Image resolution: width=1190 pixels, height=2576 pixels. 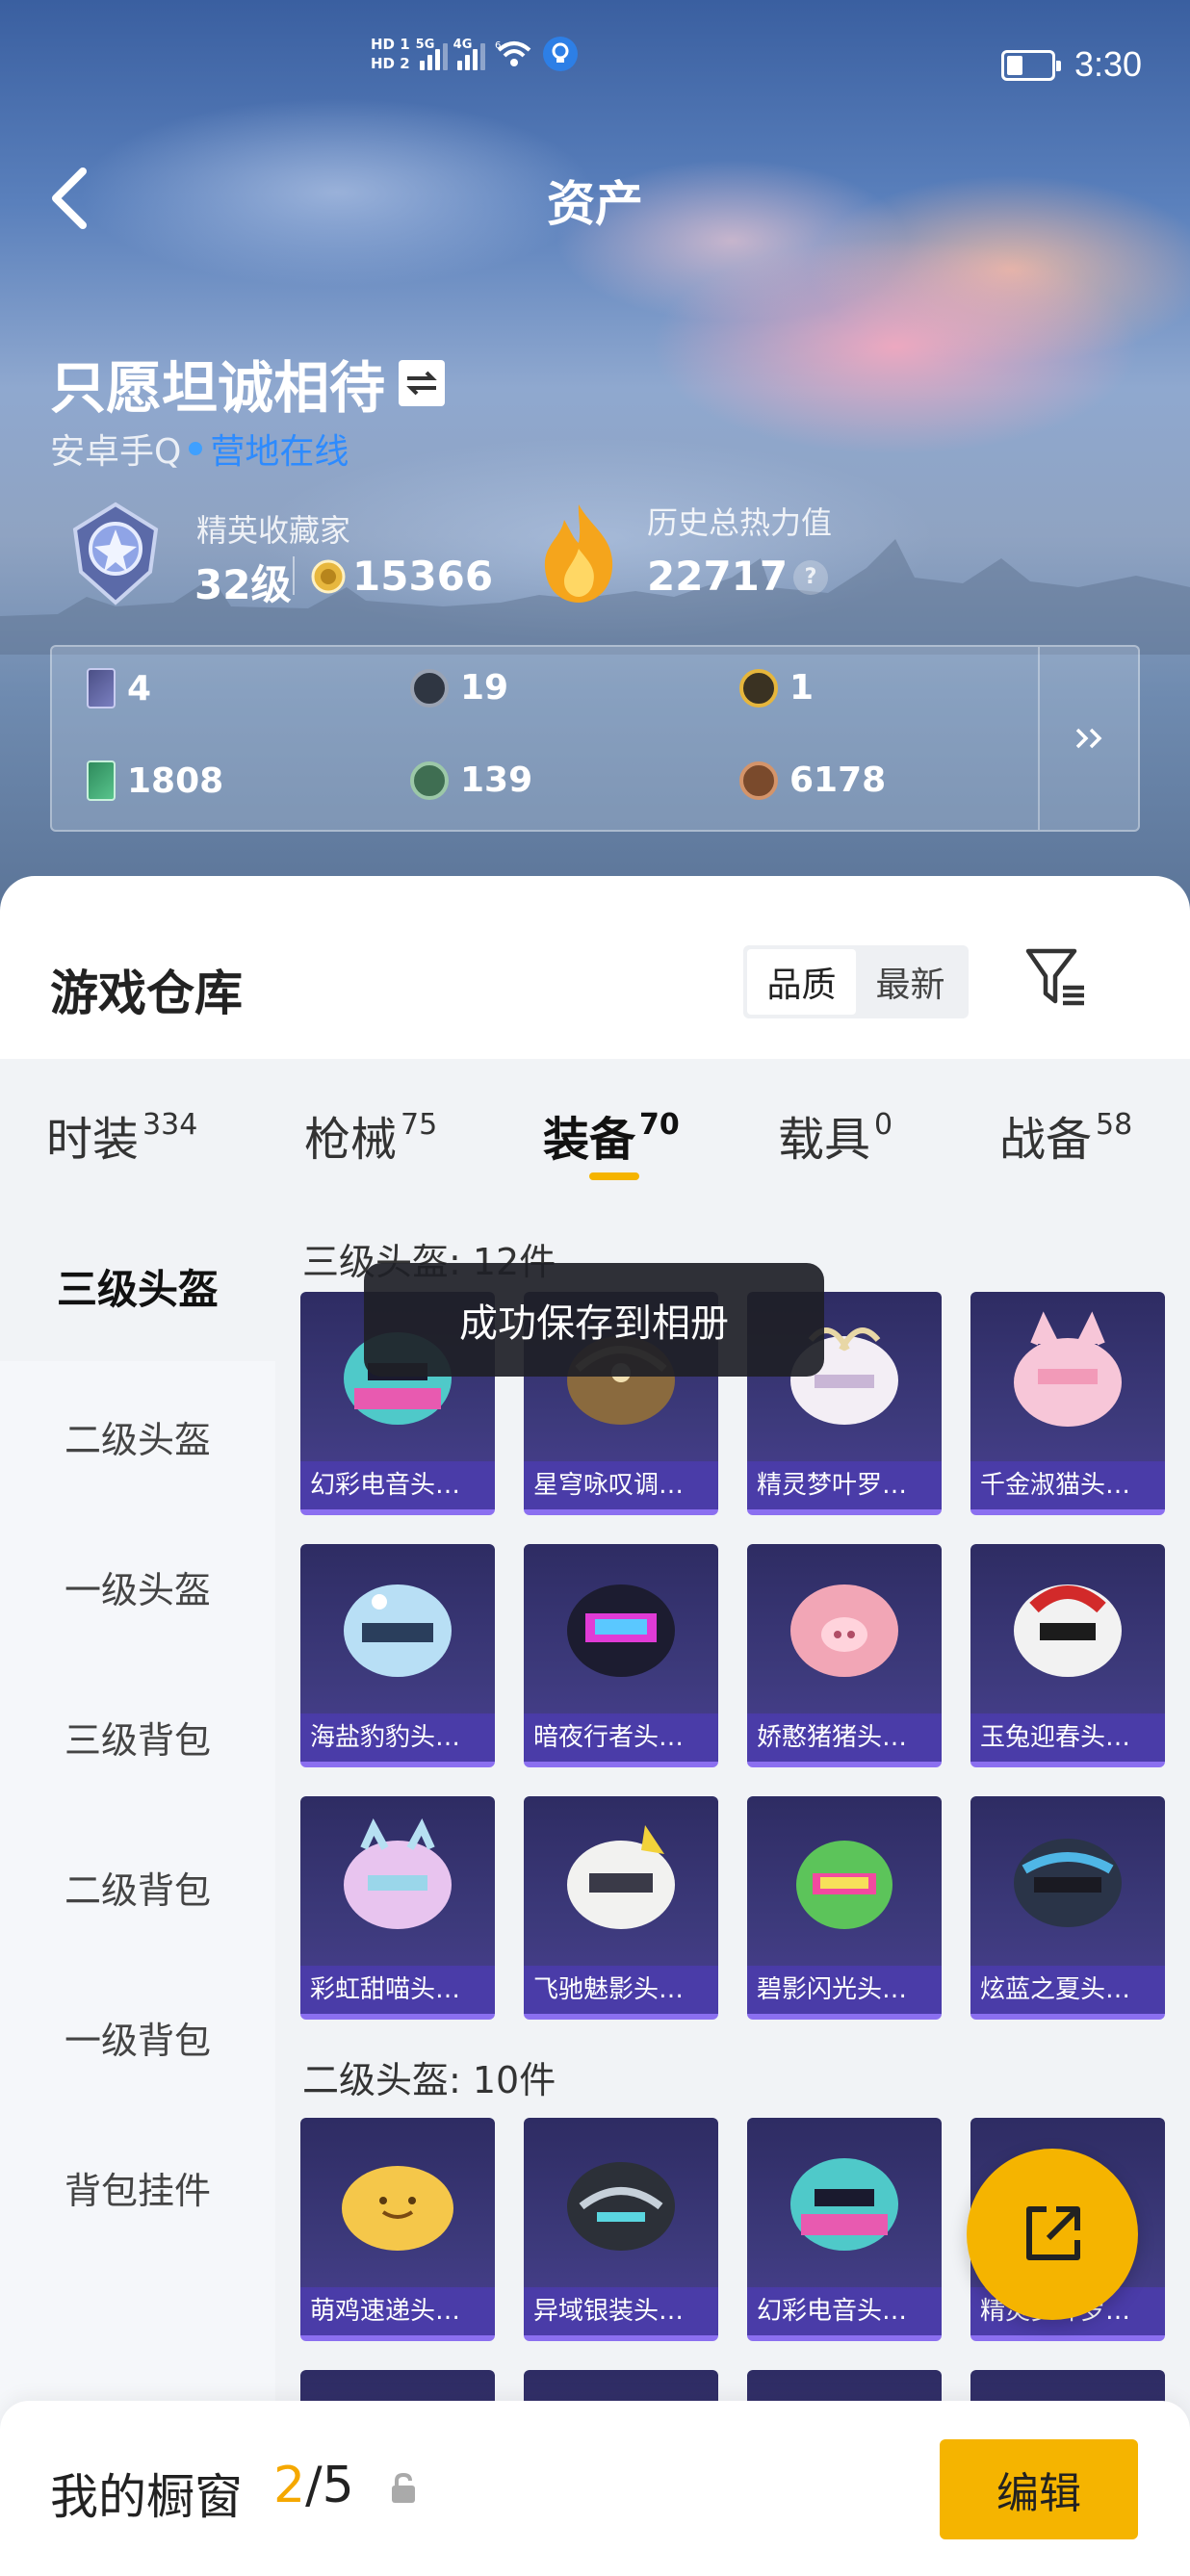 What do you see at coordinates (170, 1125) in the screenshot?
I see `tab-count: 334` at bounding box center [170, 1125].